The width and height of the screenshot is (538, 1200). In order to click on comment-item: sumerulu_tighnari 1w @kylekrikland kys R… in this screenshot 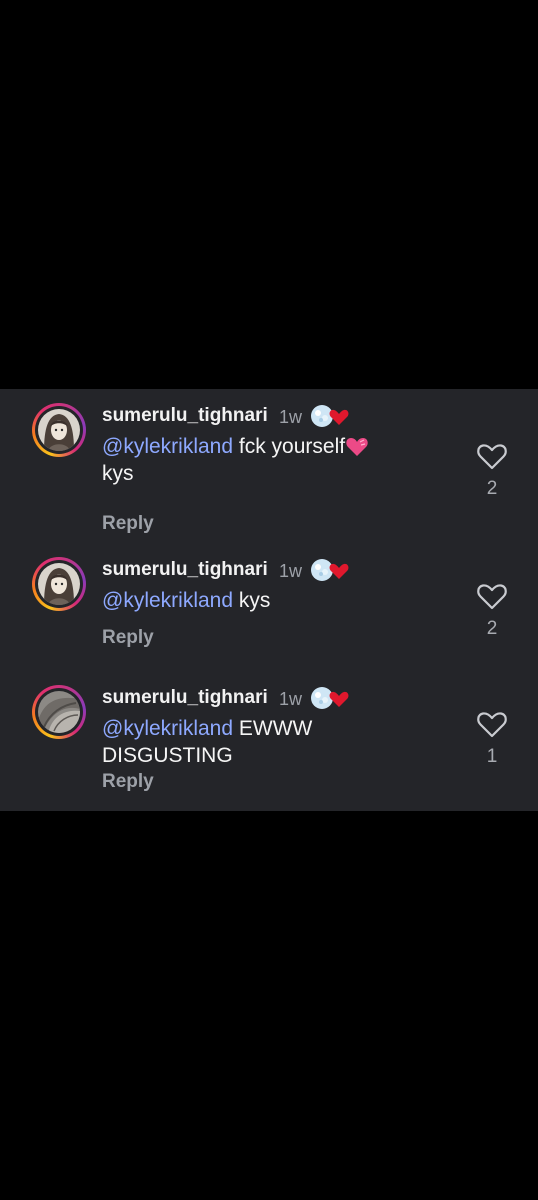, I will do `click(269, 607)`.